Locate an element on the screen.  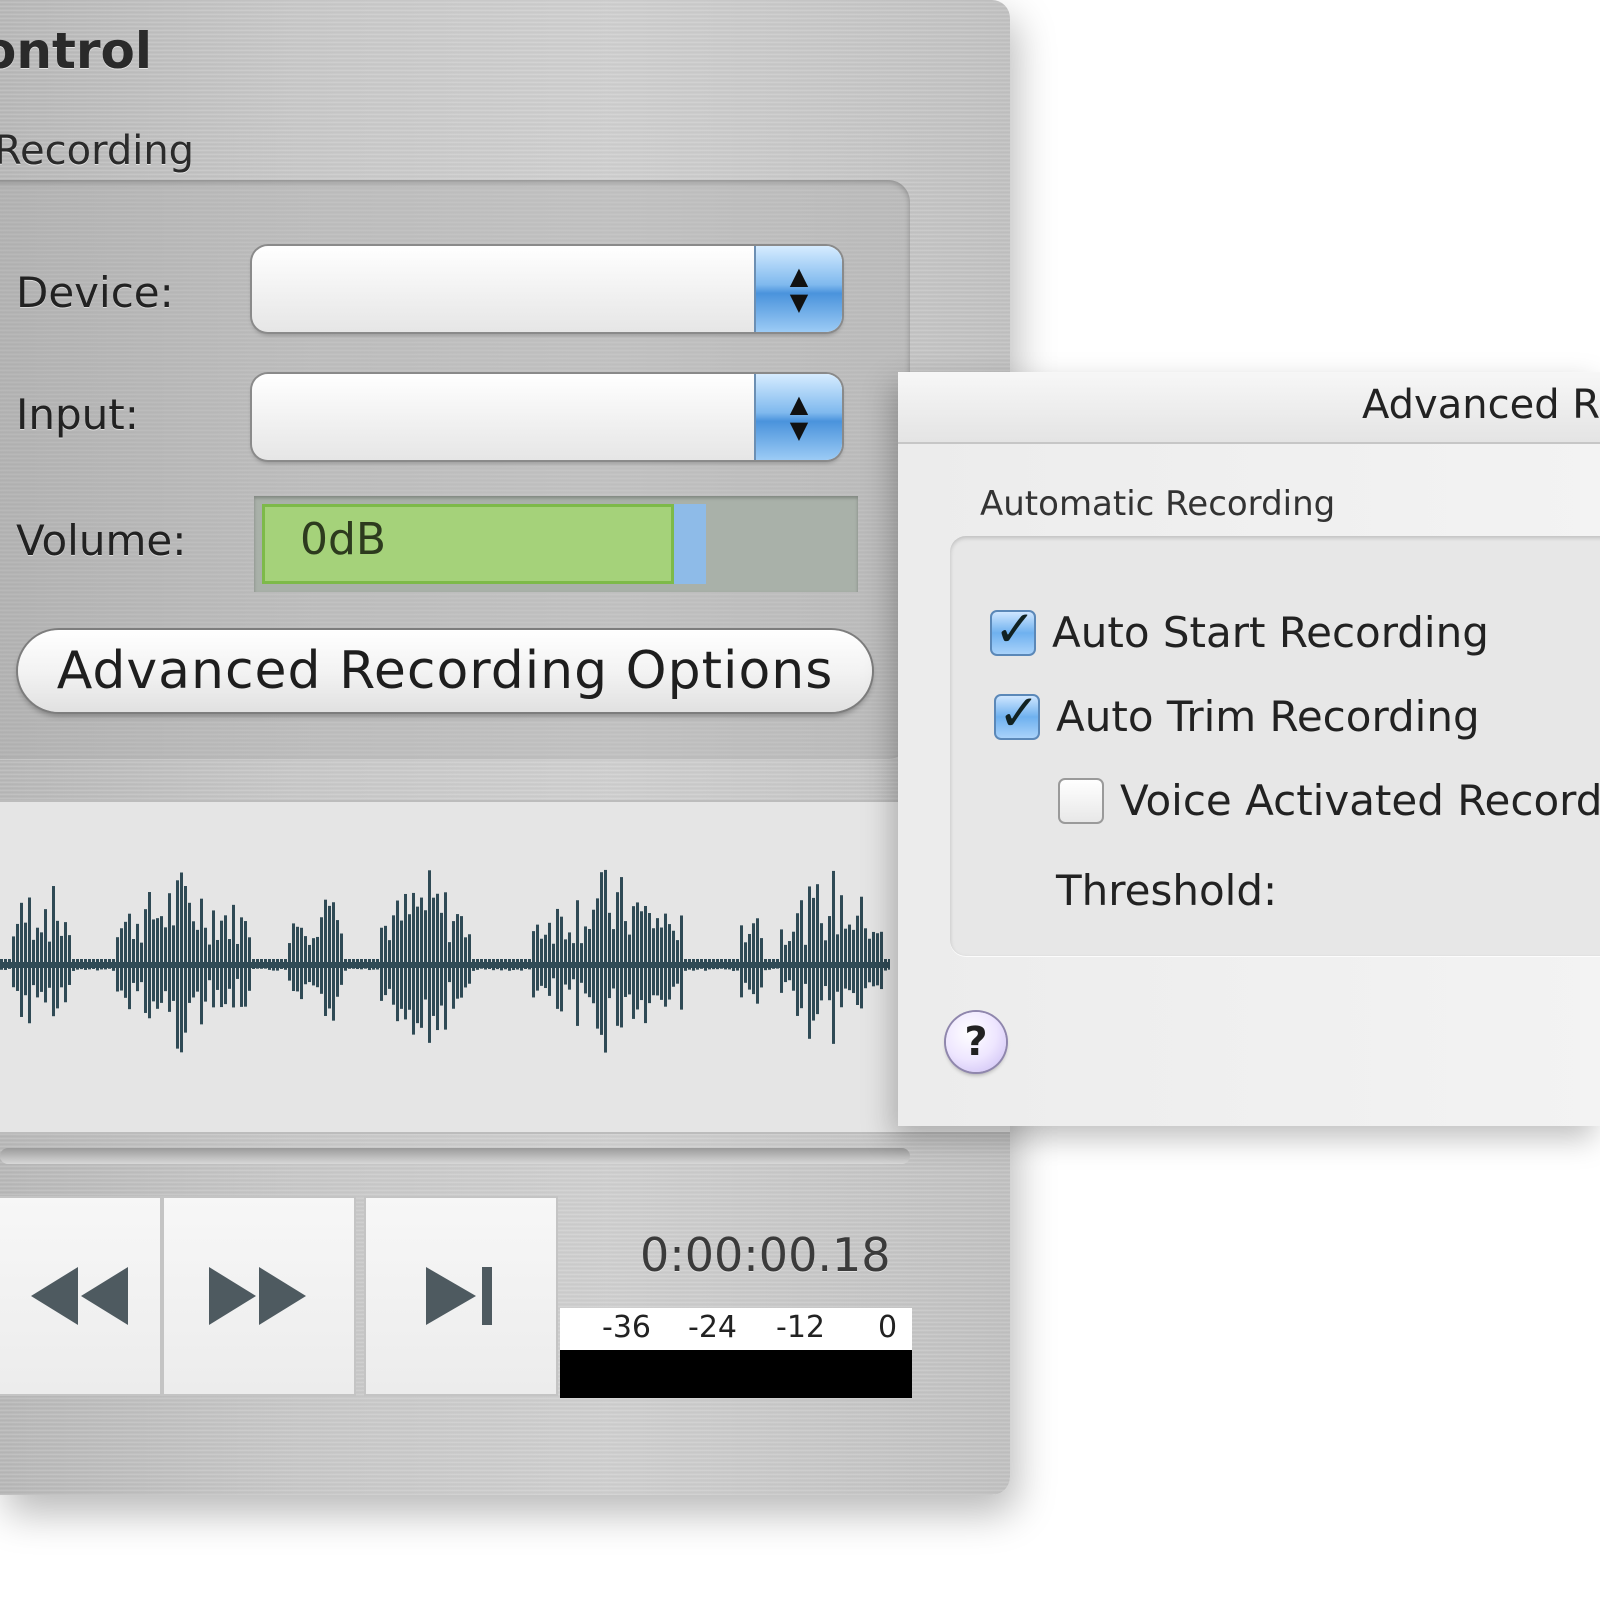
level-meter: -36 -24 -12 0 is located at coordinates (736, 1353).